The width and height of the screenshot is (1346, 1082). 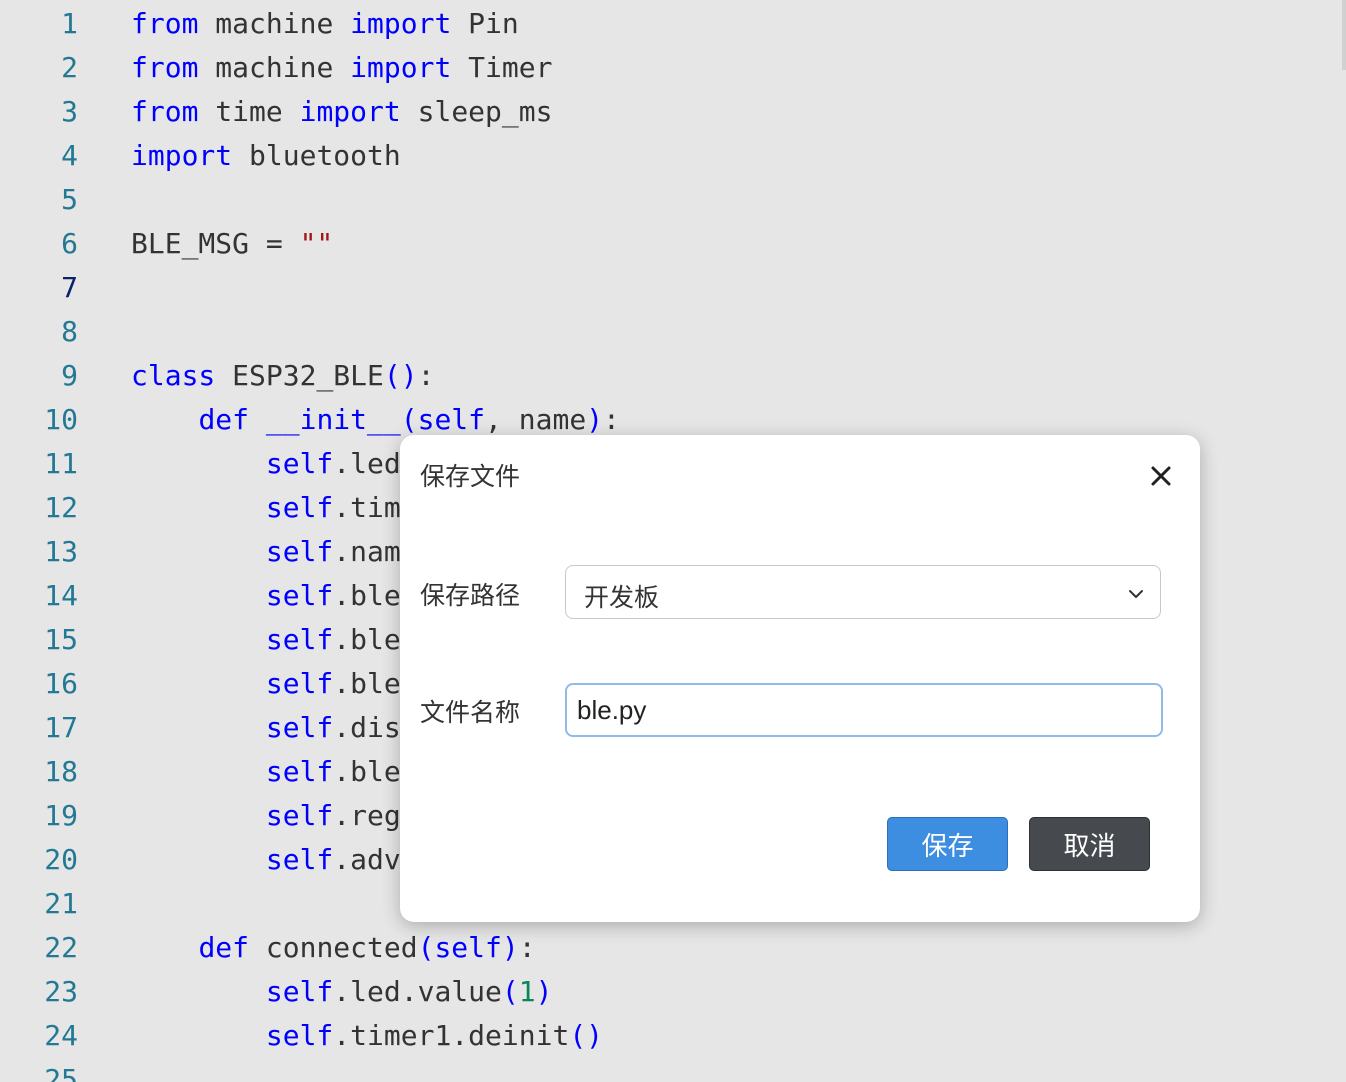 What do you see at coordinates (1089, 844) in the screenshot?
I see `cancel-button: 取消` at bounding box center [1089, 844].